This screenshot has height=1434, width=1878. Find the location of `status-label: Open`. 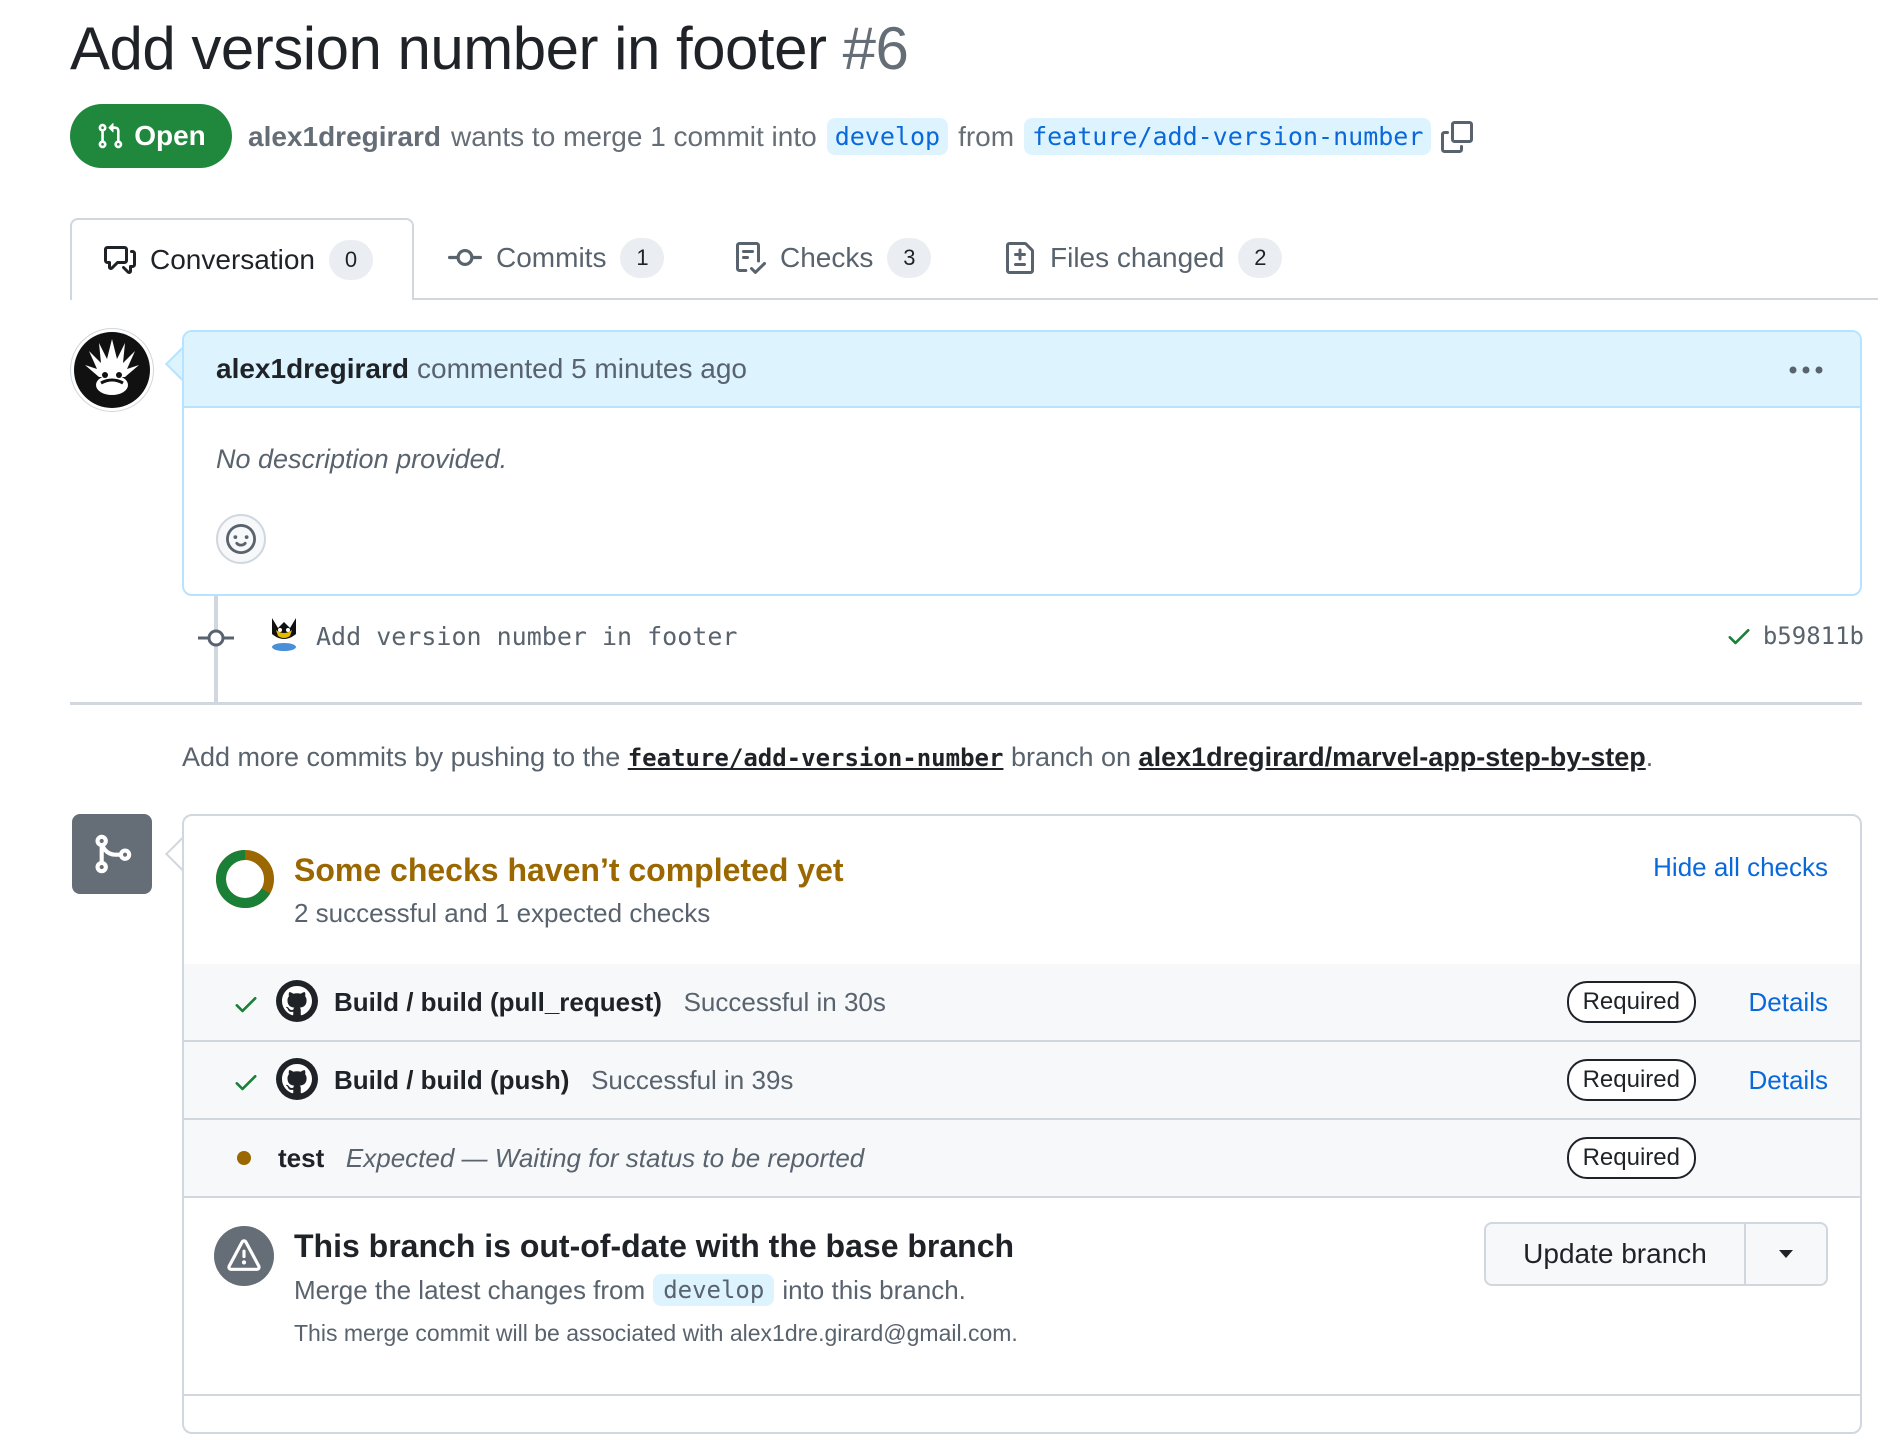

status-label: Open is located at coordinates (170, 135).